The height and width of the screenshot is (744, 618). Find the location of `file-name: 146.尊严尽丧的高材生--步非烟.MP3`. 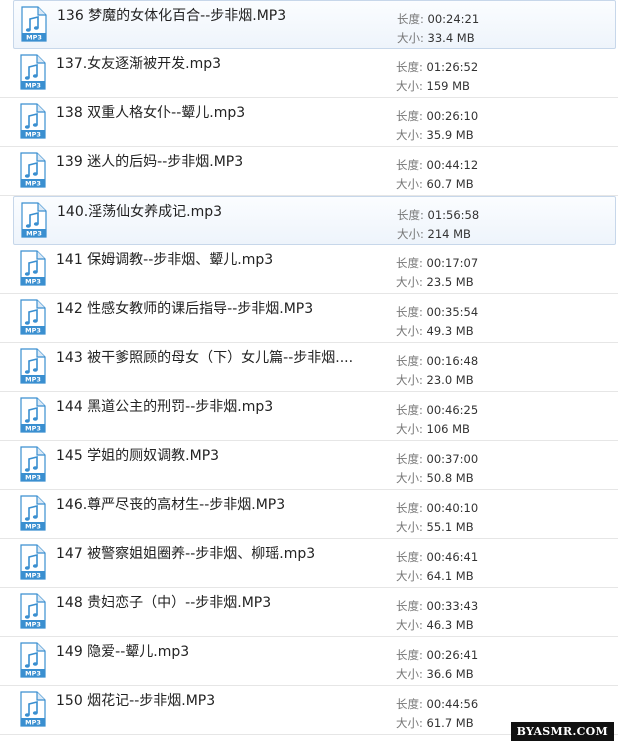

file-name: 146.尊严尽丧的高材生--步非烟.MP3 is located at coordinates (171, 505).